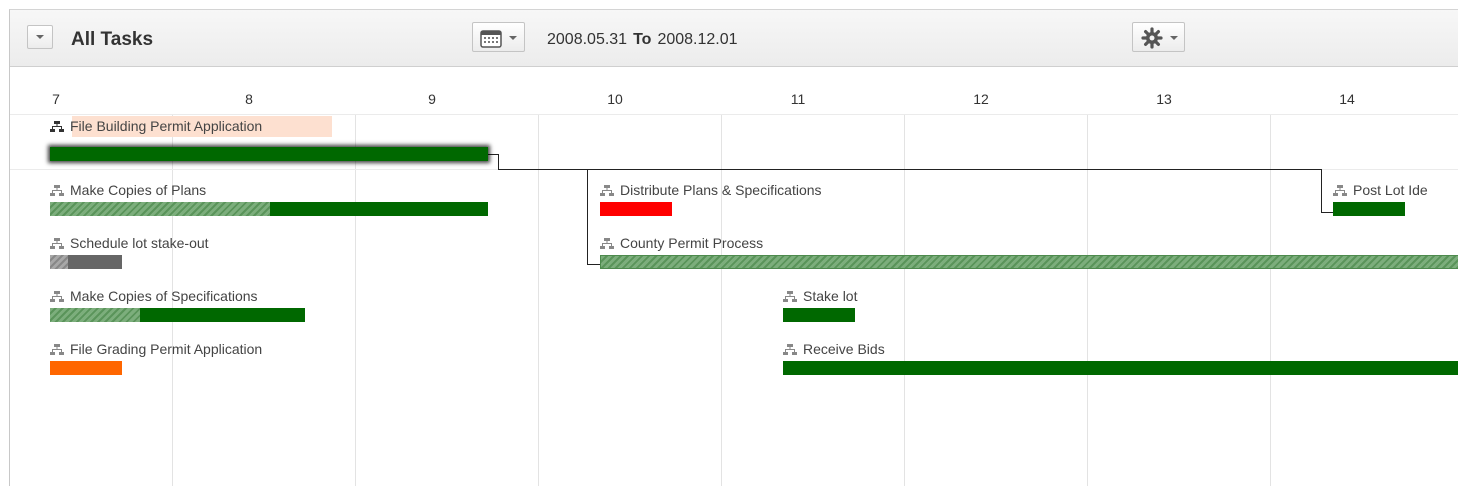  I want to click on task-name: Distribute Plans & Specifications, so click(721, 190).